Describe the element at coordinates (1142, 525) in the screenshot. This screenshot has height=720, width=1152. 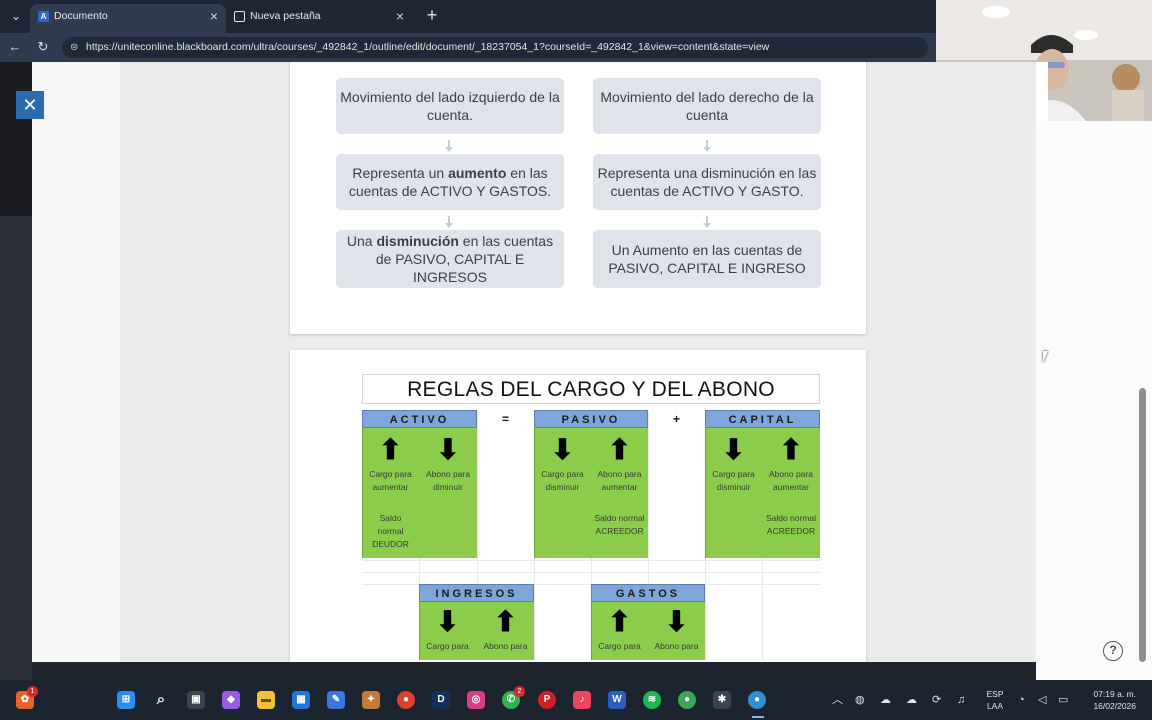
I see `page-scrollbar-thumb` at that location.